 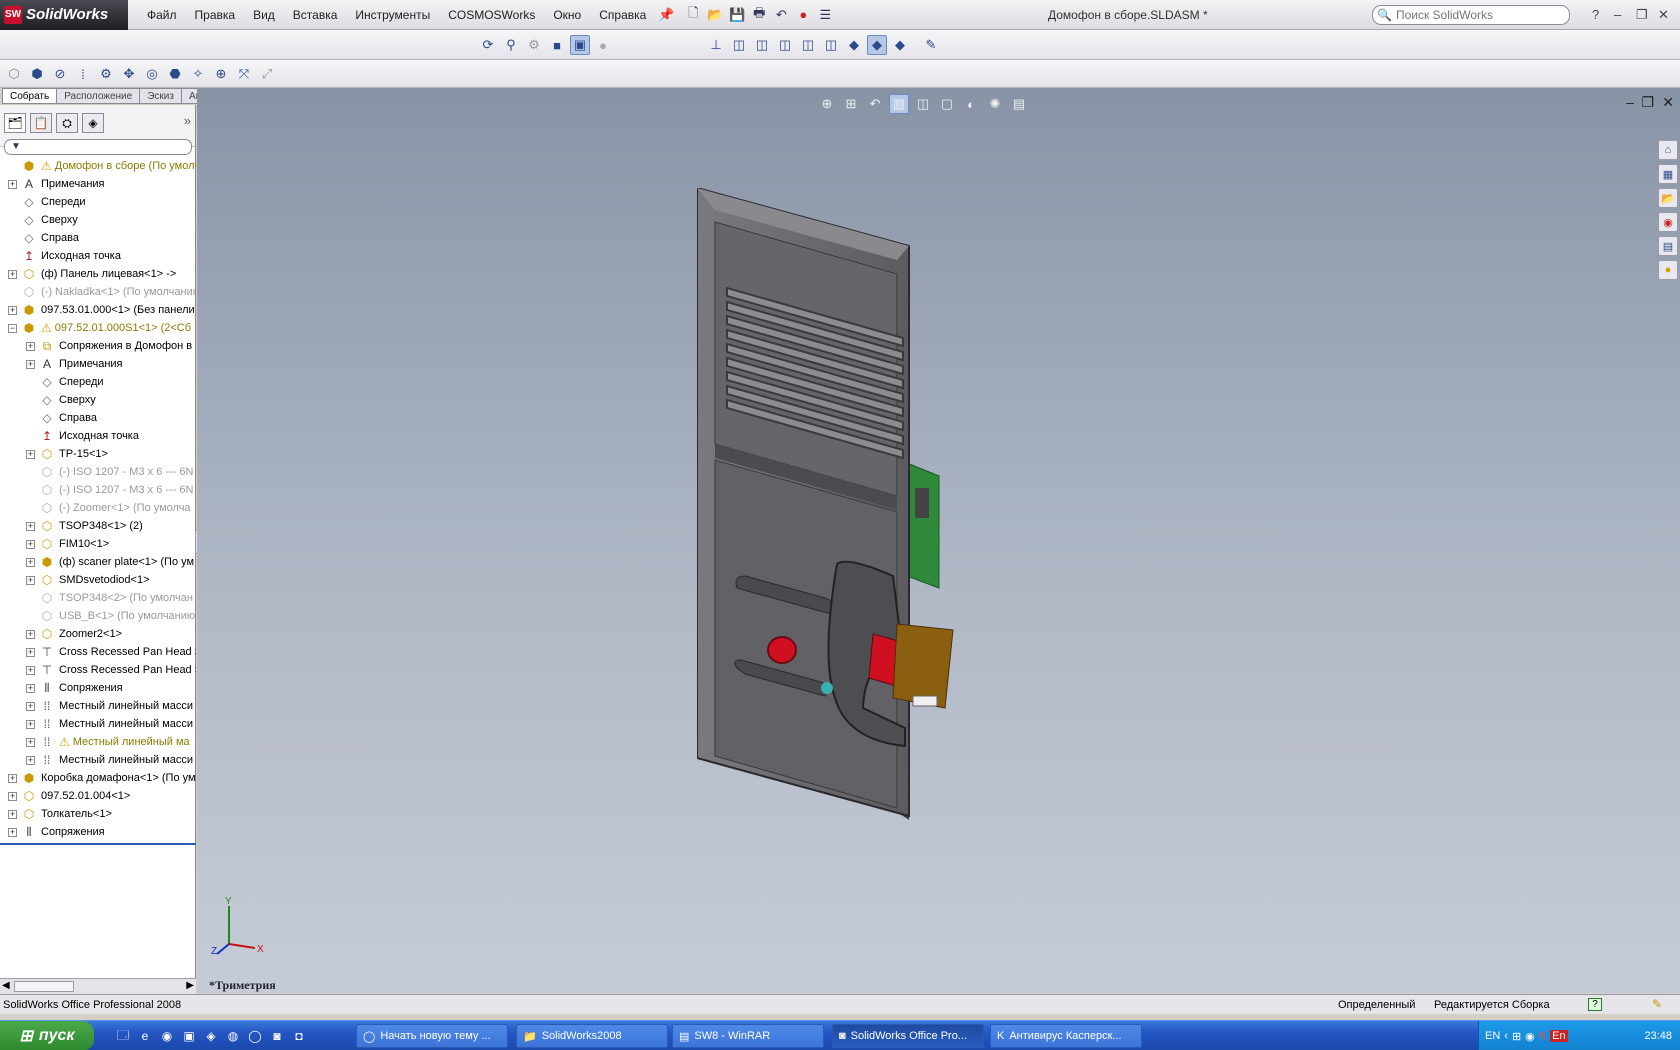 What do you see at coordinates (161, 96) in the screenshot?
I see `cm-tab: Эскиз` at bounding box center [161, 96].